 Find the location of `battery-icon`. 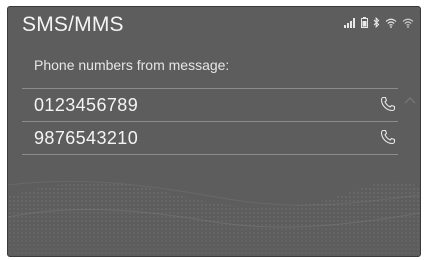

battery-icon is located at coordinates (364, 22).